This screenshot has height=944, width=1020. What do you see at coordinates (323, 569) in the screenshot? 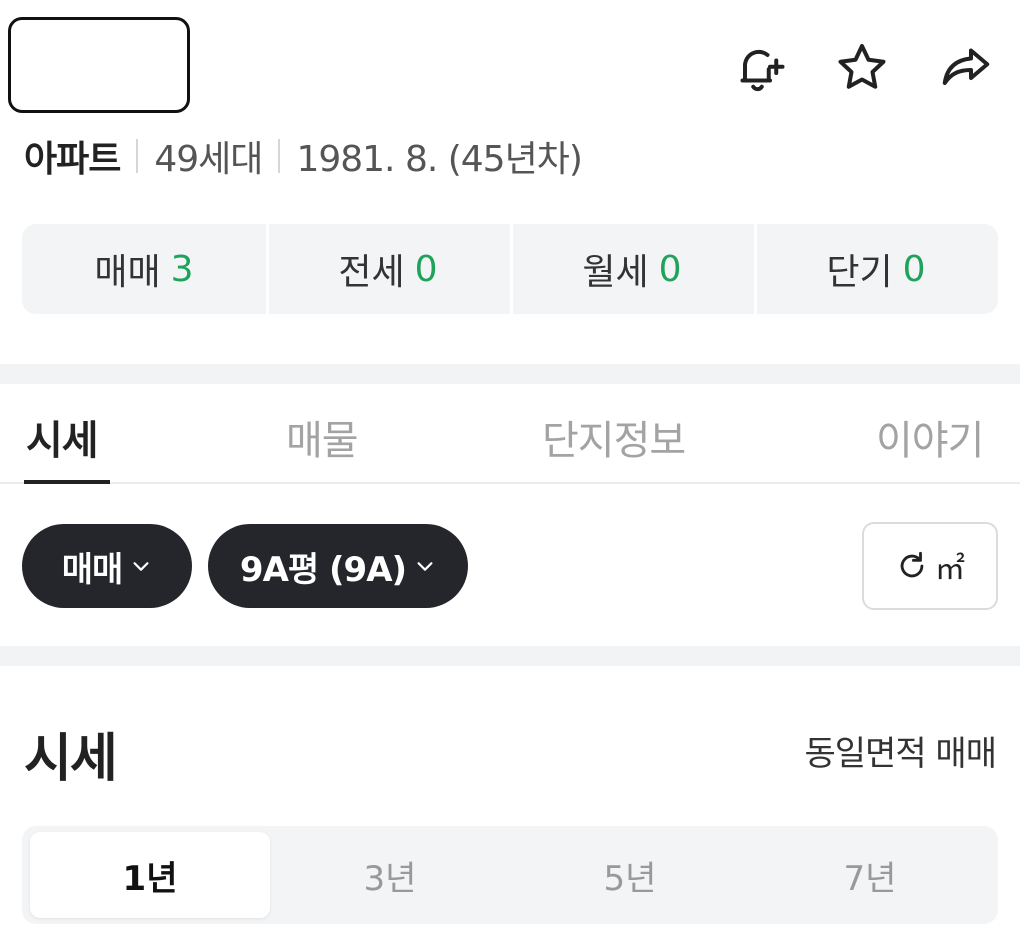
I see `area-value: 9A평 (9A)` at bounding box center [323, 569].